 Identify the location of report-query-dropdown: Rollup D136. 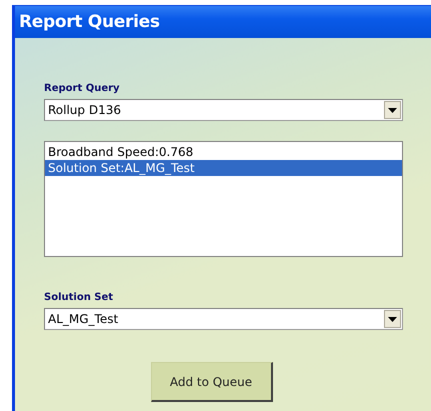
(223, 110).